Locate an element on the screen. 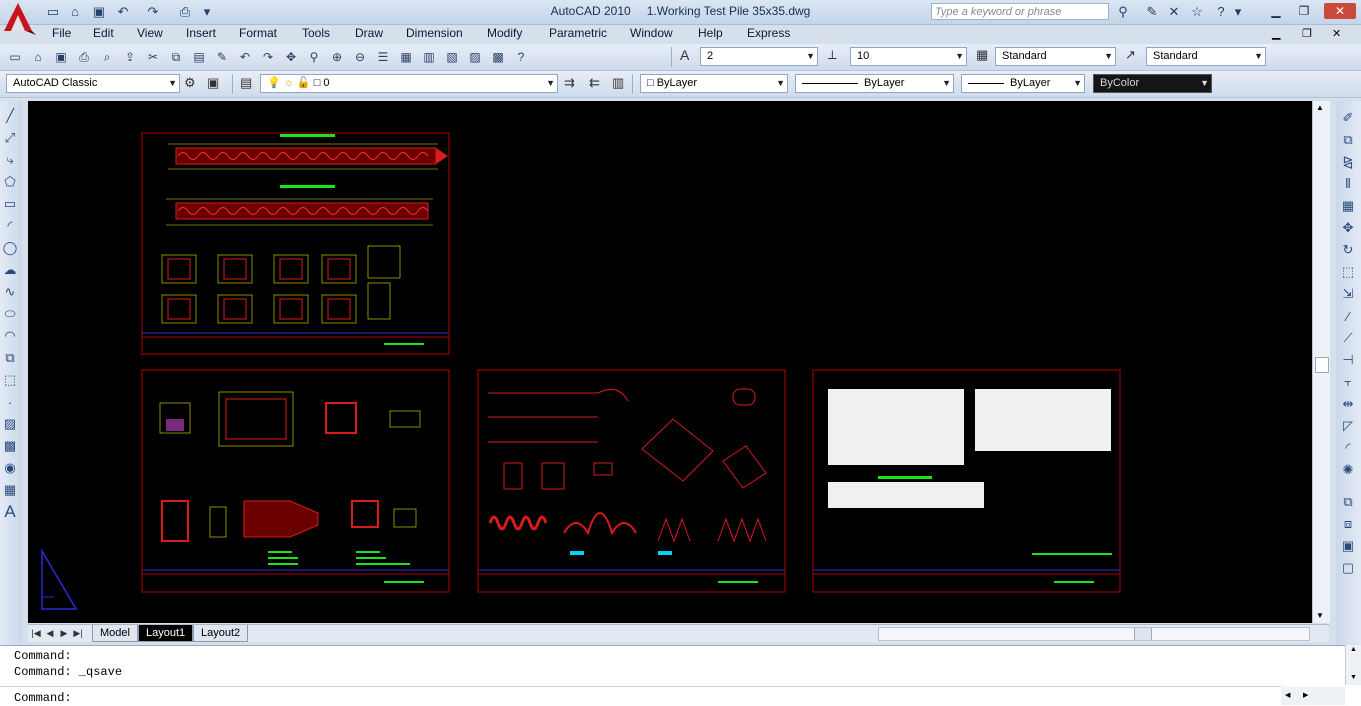 This screenshot has height=706, width=1361. text-style-icon: A is located at coordinates (684, 55).